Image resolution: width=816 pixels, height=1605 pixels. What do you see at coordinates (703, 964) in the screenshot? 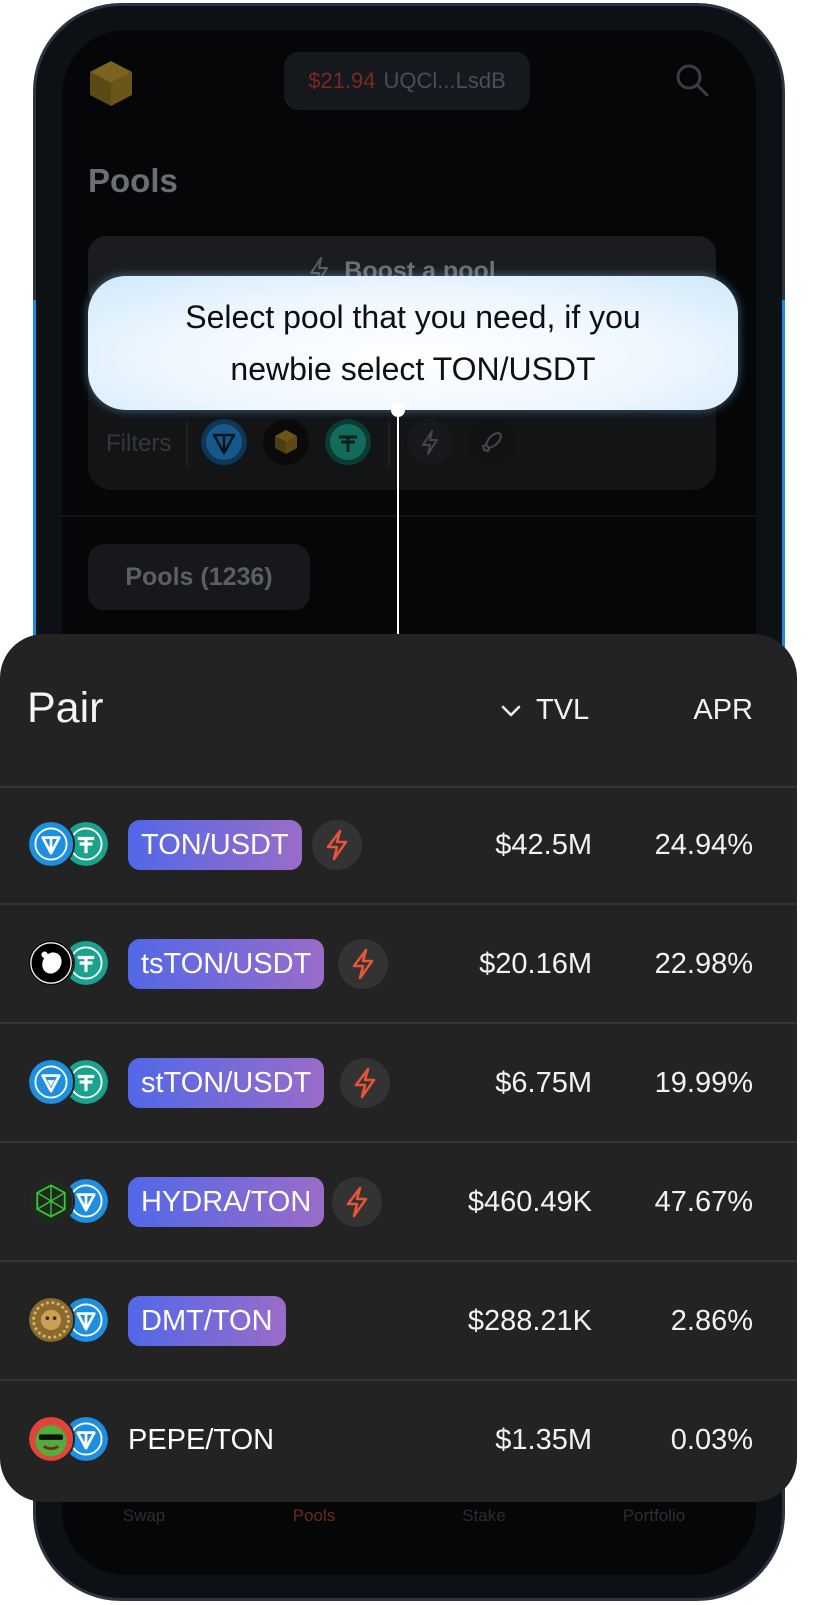
I see `apr-value: 22.98%` at bounding box center [703, 964].